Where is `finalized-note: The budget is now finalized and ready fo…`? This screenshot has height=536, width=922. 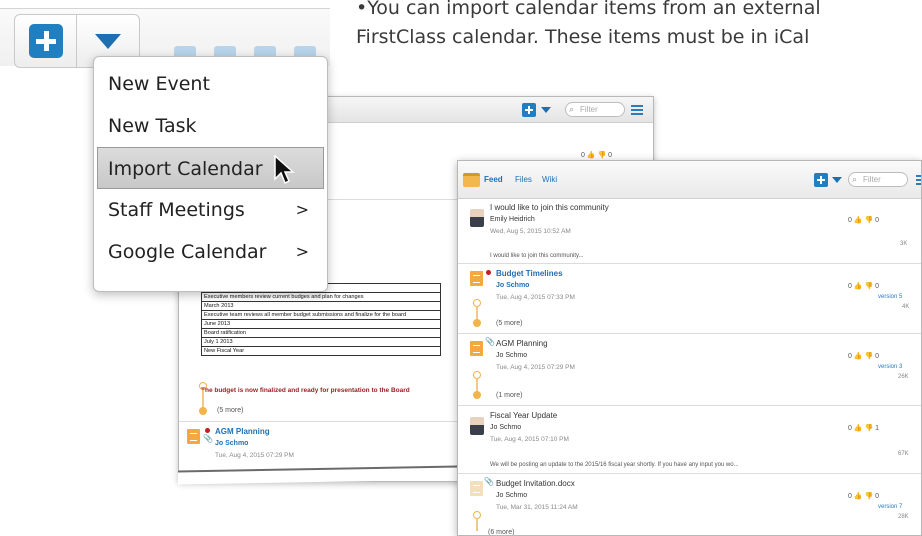 finalized-note: The budget is now finalized and ready fo… is located at coordinates (305, 390).